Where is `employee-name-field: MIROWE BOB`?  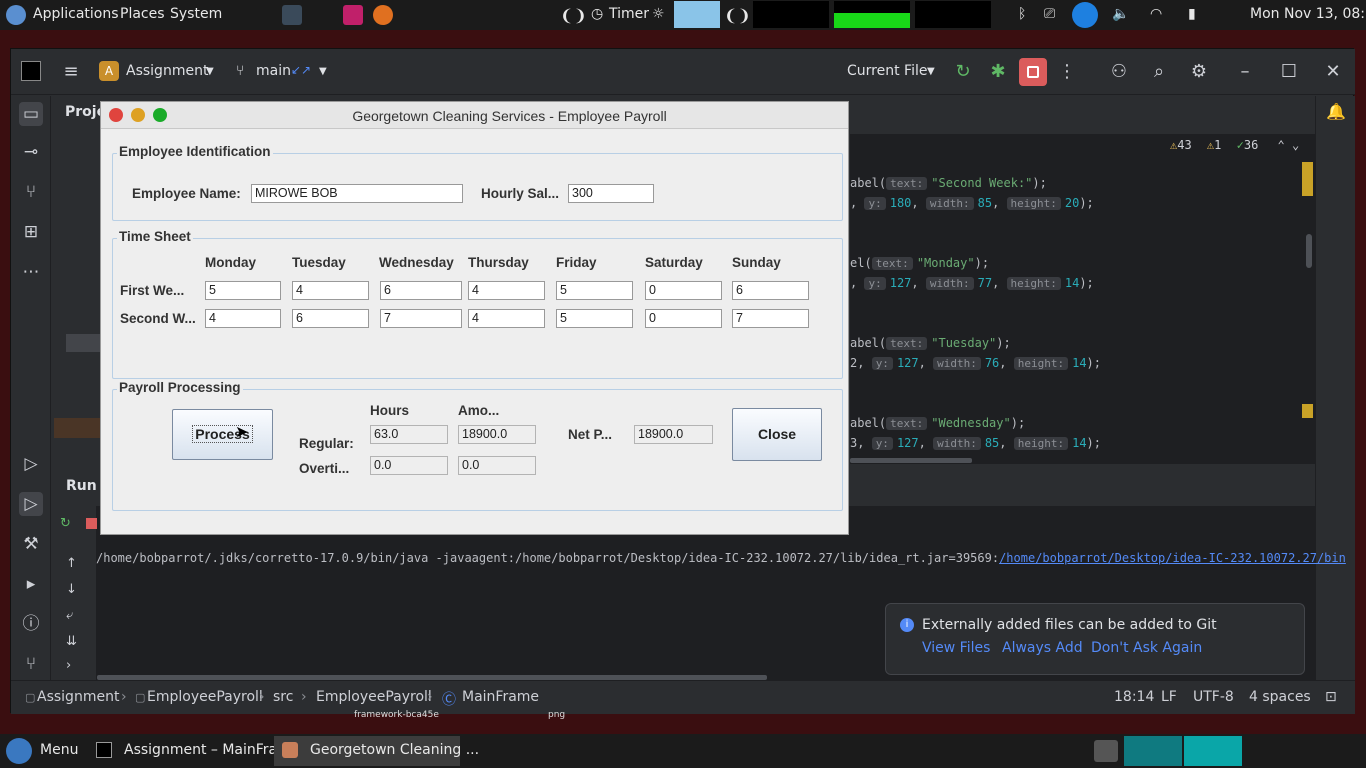
employee-name-field: MIROWE BOB is located at coordinates (357, 193).